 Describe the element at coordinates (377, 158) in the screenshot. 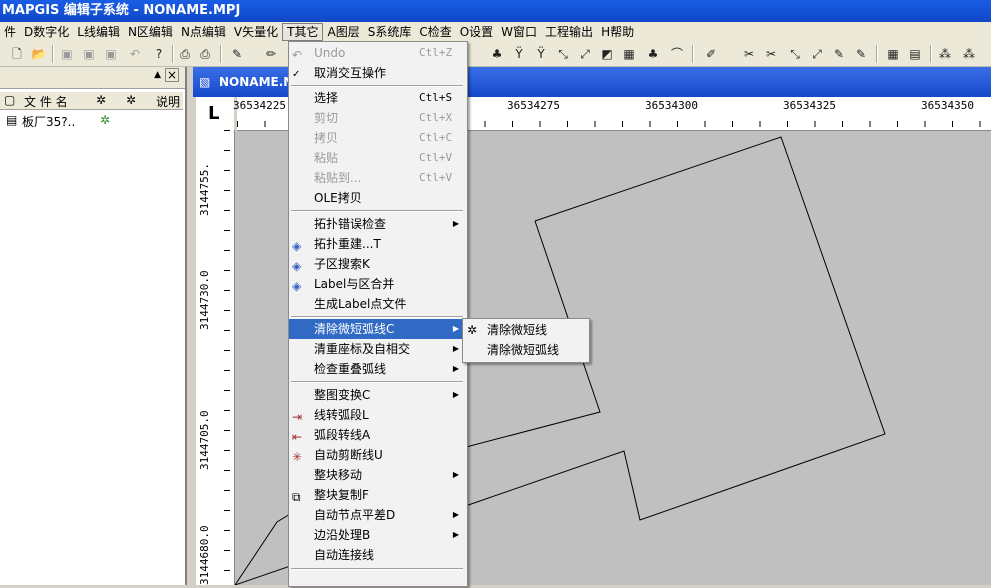

I see `menu-item-paste: 粘贴 Ctl+V` at that location.